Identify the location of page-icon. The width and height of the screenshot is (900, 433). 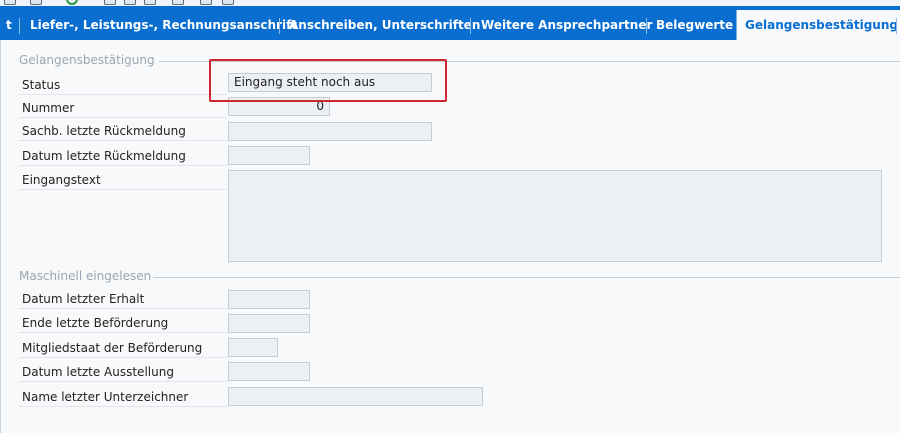
(178, 2).